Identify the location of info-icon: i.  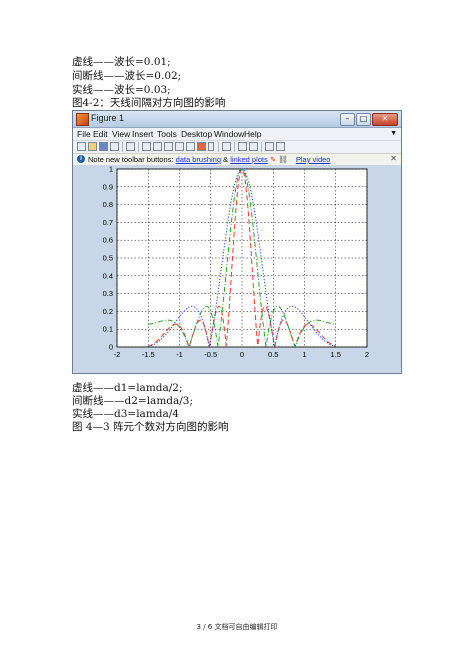
(81, 159).